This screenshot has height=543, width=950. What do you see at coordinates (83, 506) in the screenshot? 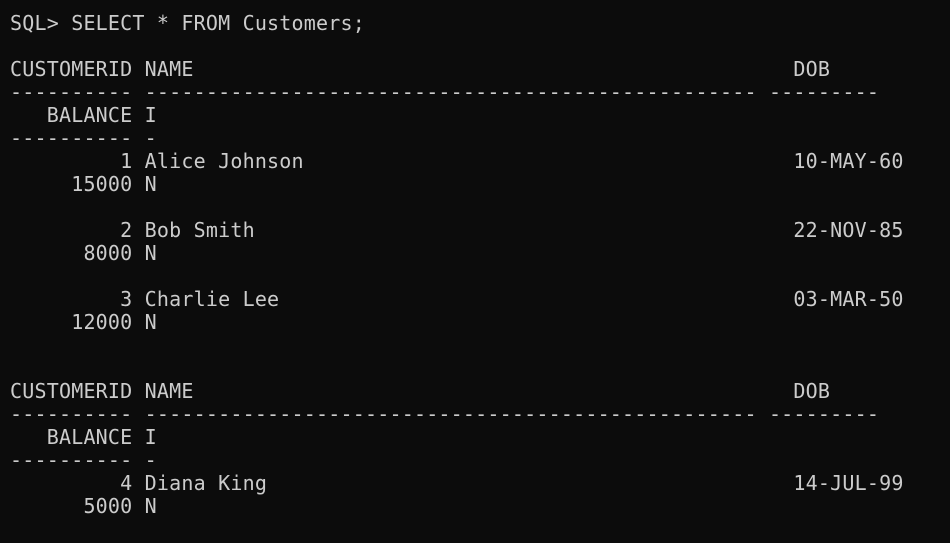
I see `result-row-4-line-2: 5000 N` at bounding box center [83, 506].